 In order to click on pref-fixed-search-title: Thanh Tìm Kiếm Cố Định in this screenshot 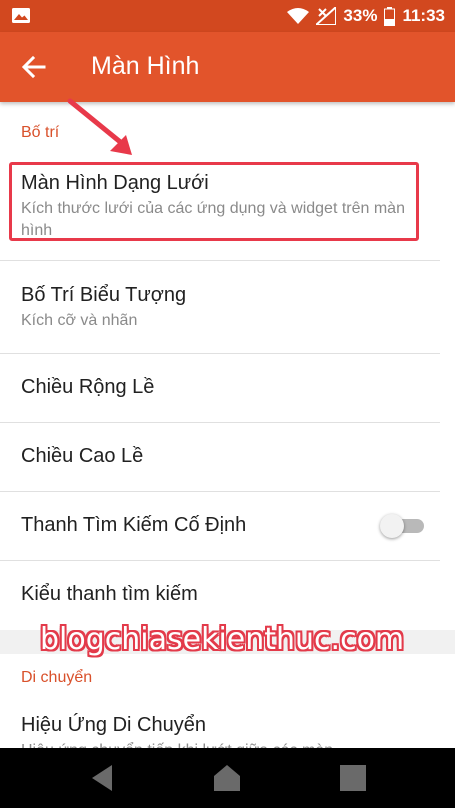, I will do `click(134, 525)`.